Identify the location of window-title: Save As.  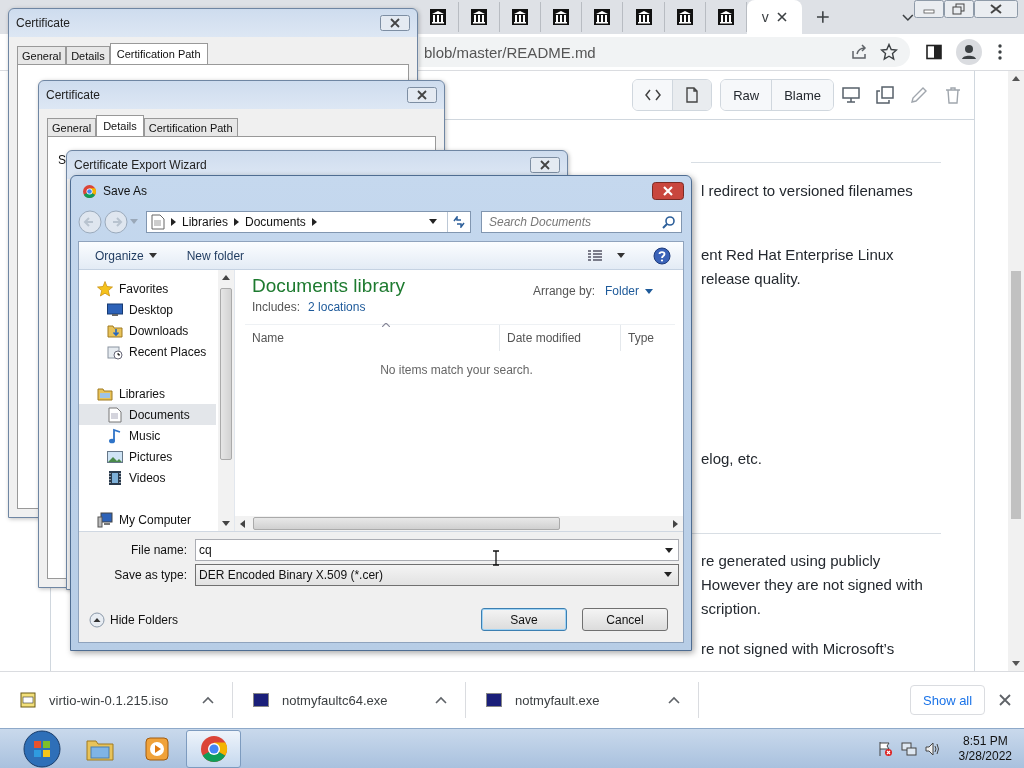
(125, 191).